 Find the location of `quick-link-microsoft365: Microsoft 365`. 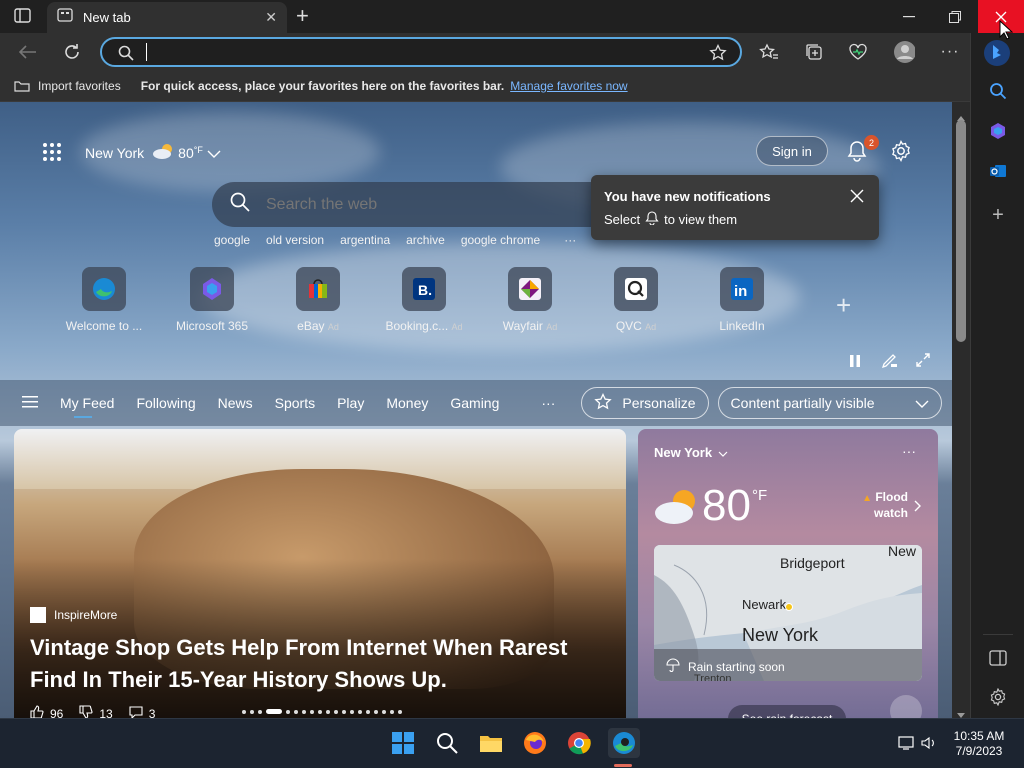

quick-link-microsoft365: Microsoft 365 is located at coordinates (212, 300).